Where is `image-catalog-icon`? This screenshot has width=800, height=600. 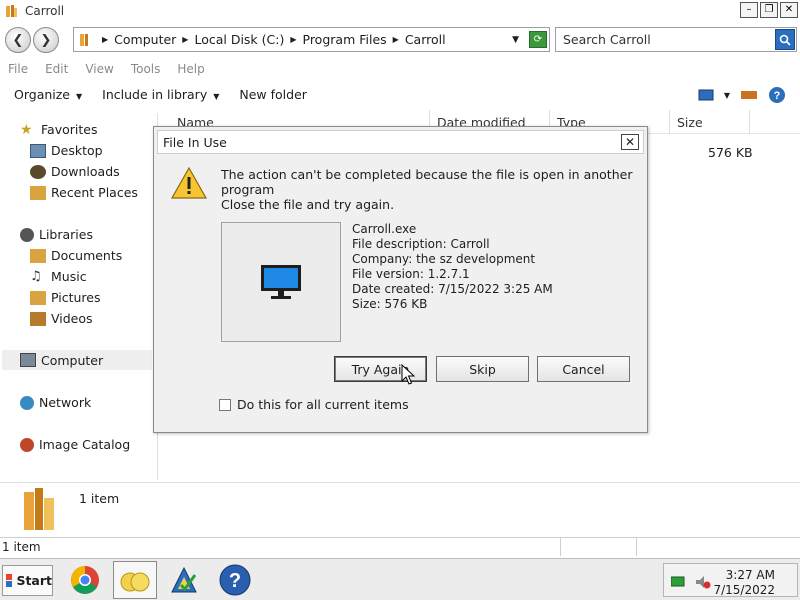 image-catalog-icon is located at coordinates (27, 444).